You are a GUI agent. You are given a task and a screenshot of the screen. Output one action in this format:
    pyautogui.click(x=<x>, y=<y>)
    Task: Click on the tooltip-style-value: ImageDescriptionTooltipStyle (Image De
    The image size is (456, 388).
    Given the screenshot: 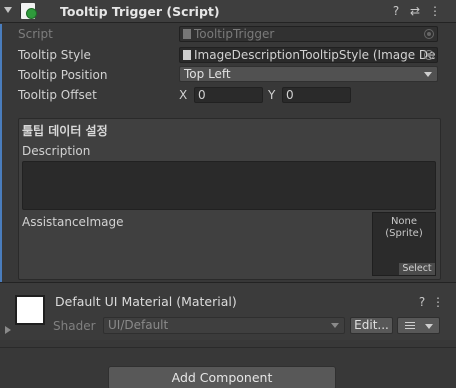 What is the action you would take?
    pyautogui.click(x=315, y=55)
    